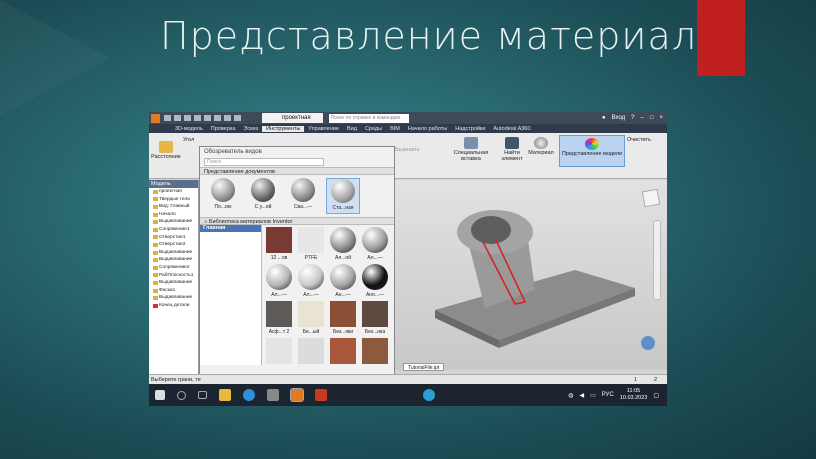 The image size is (816, 459). What do you see at coordinates (470, 129) in the screenshot?
I see `tab-addins: Надстройки` at bounding box center [470, 129].